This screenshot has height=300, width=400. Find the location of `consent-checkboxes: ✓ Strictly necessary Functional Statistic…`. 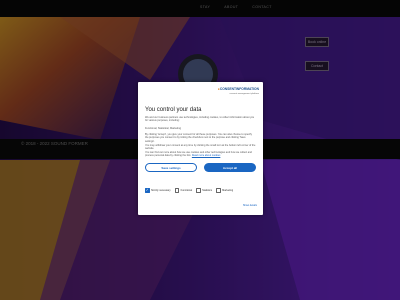

consent-checkboxes: ✓ Strictly necessary Functional Statistic… is located at coordinates (189, 190).